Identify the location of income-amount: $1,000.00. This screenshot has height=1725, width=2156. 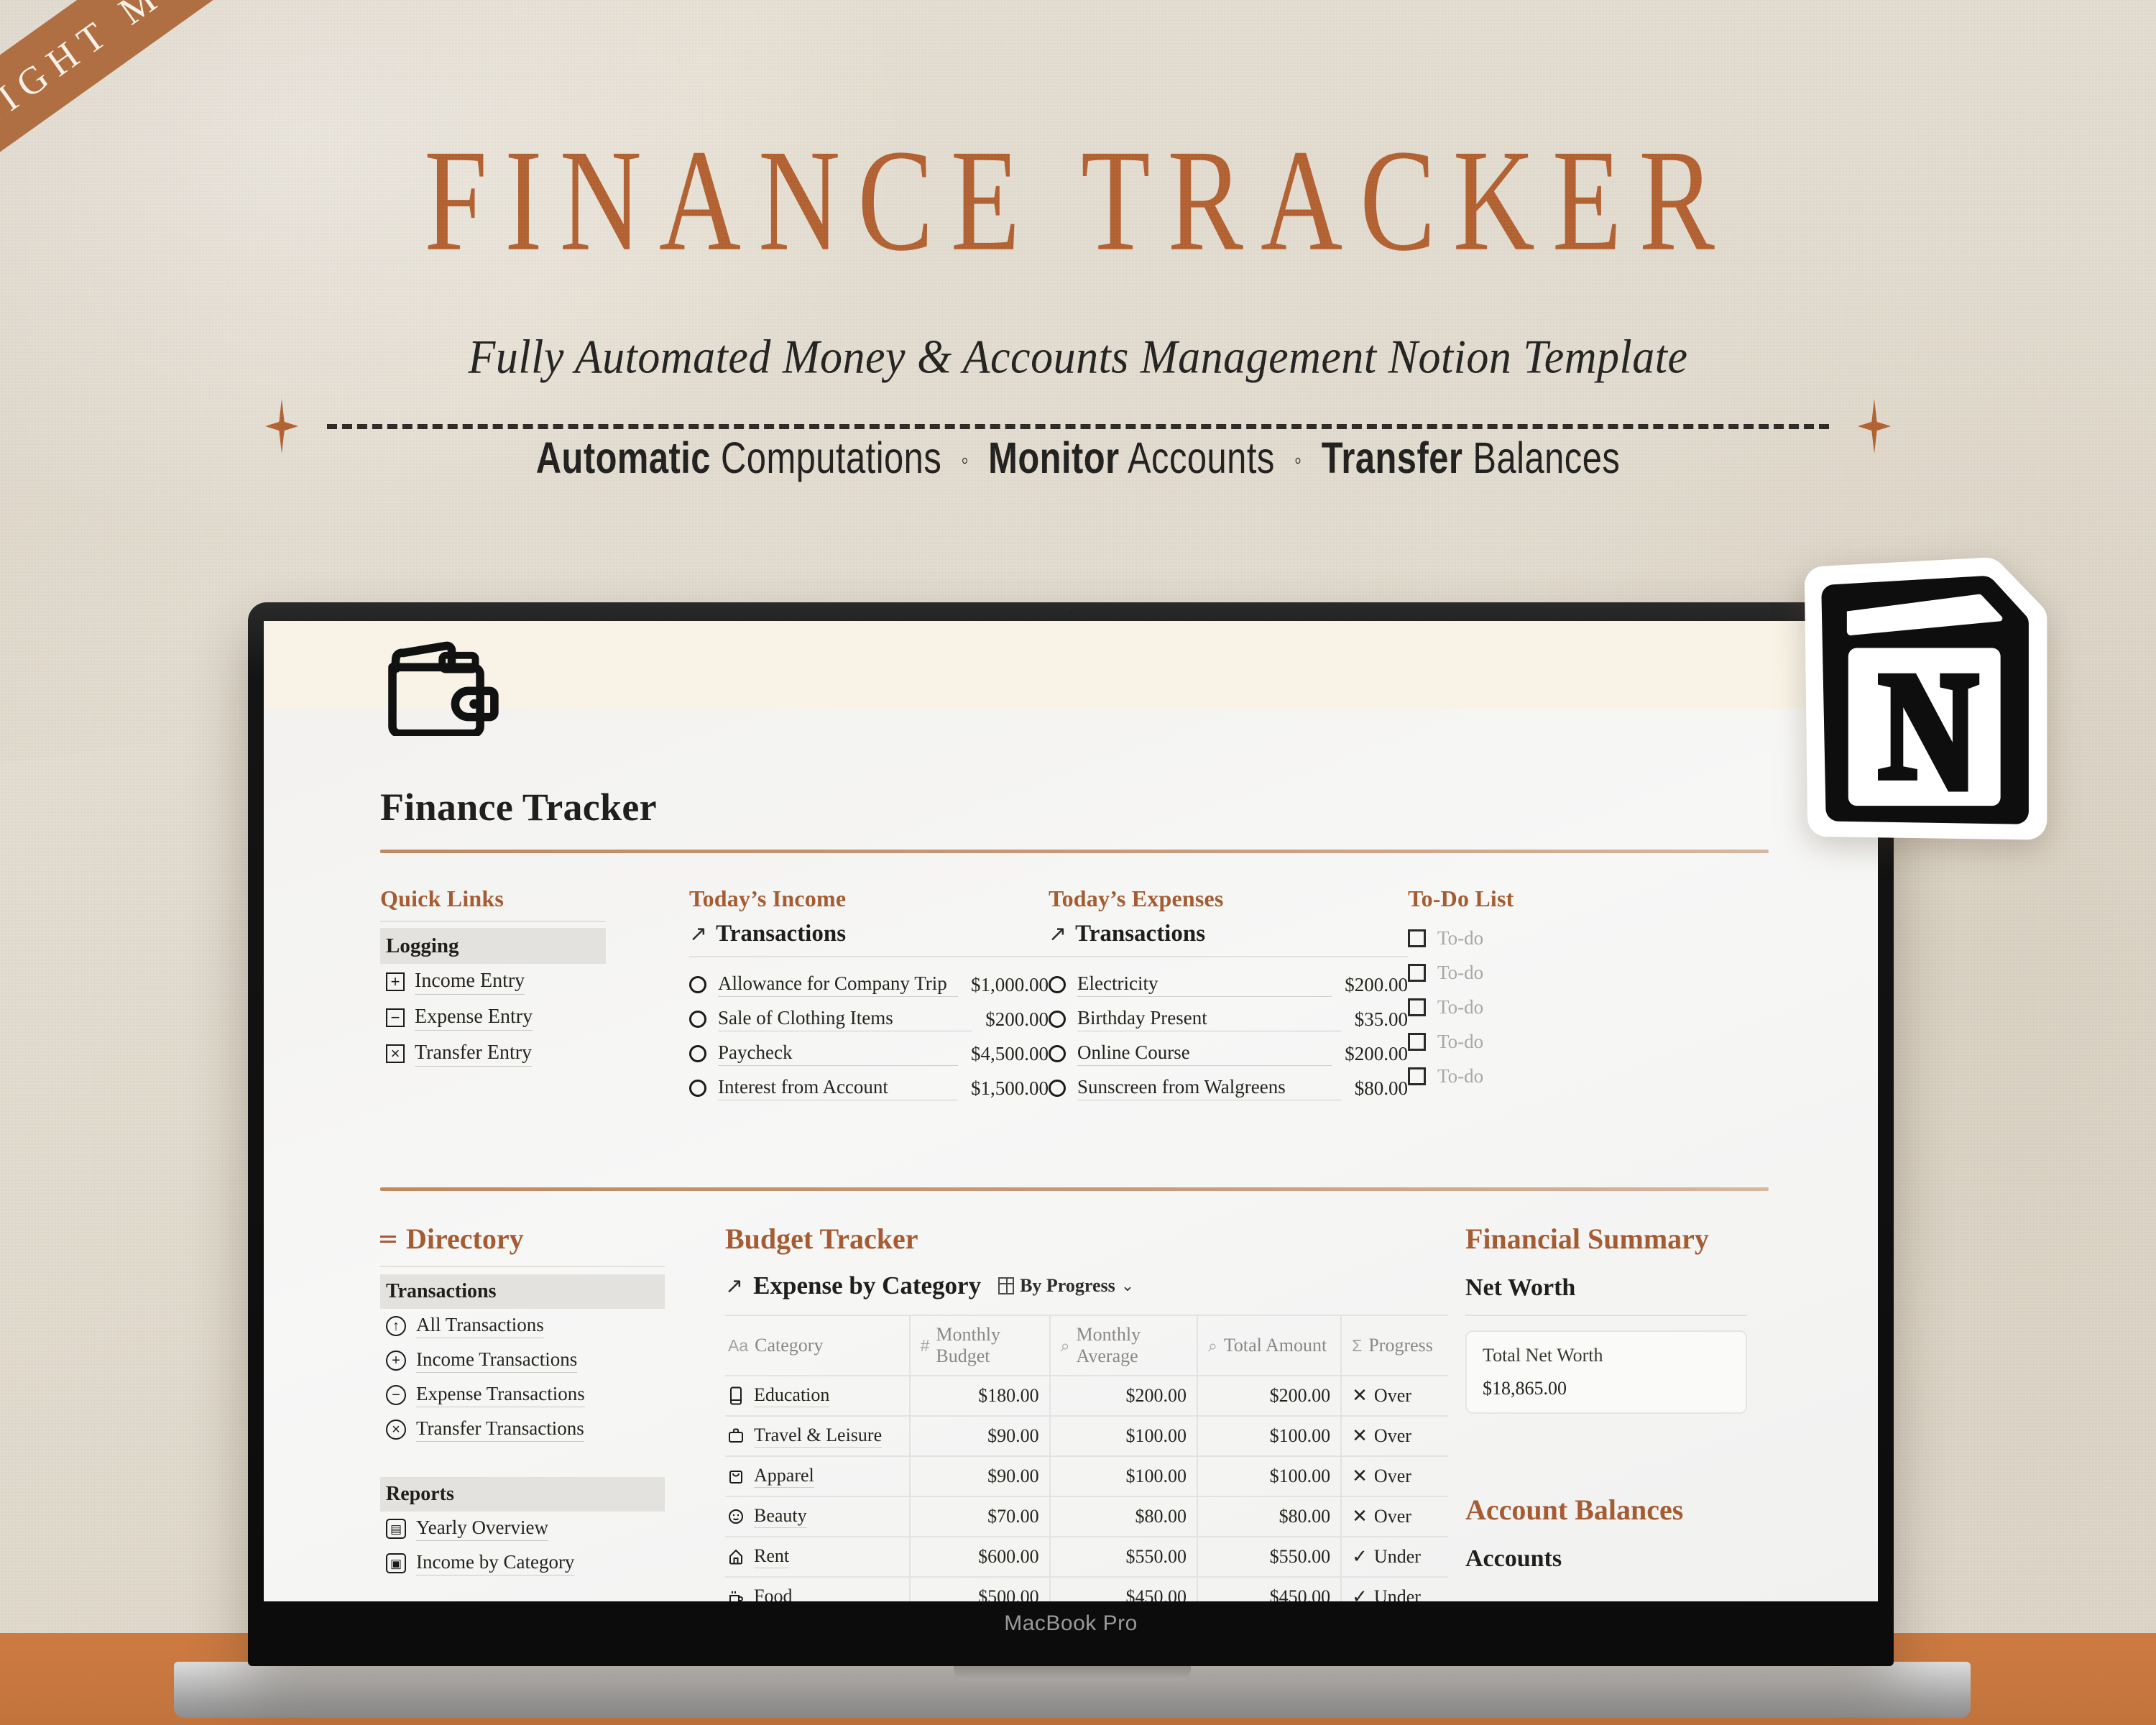
(1010, 984).